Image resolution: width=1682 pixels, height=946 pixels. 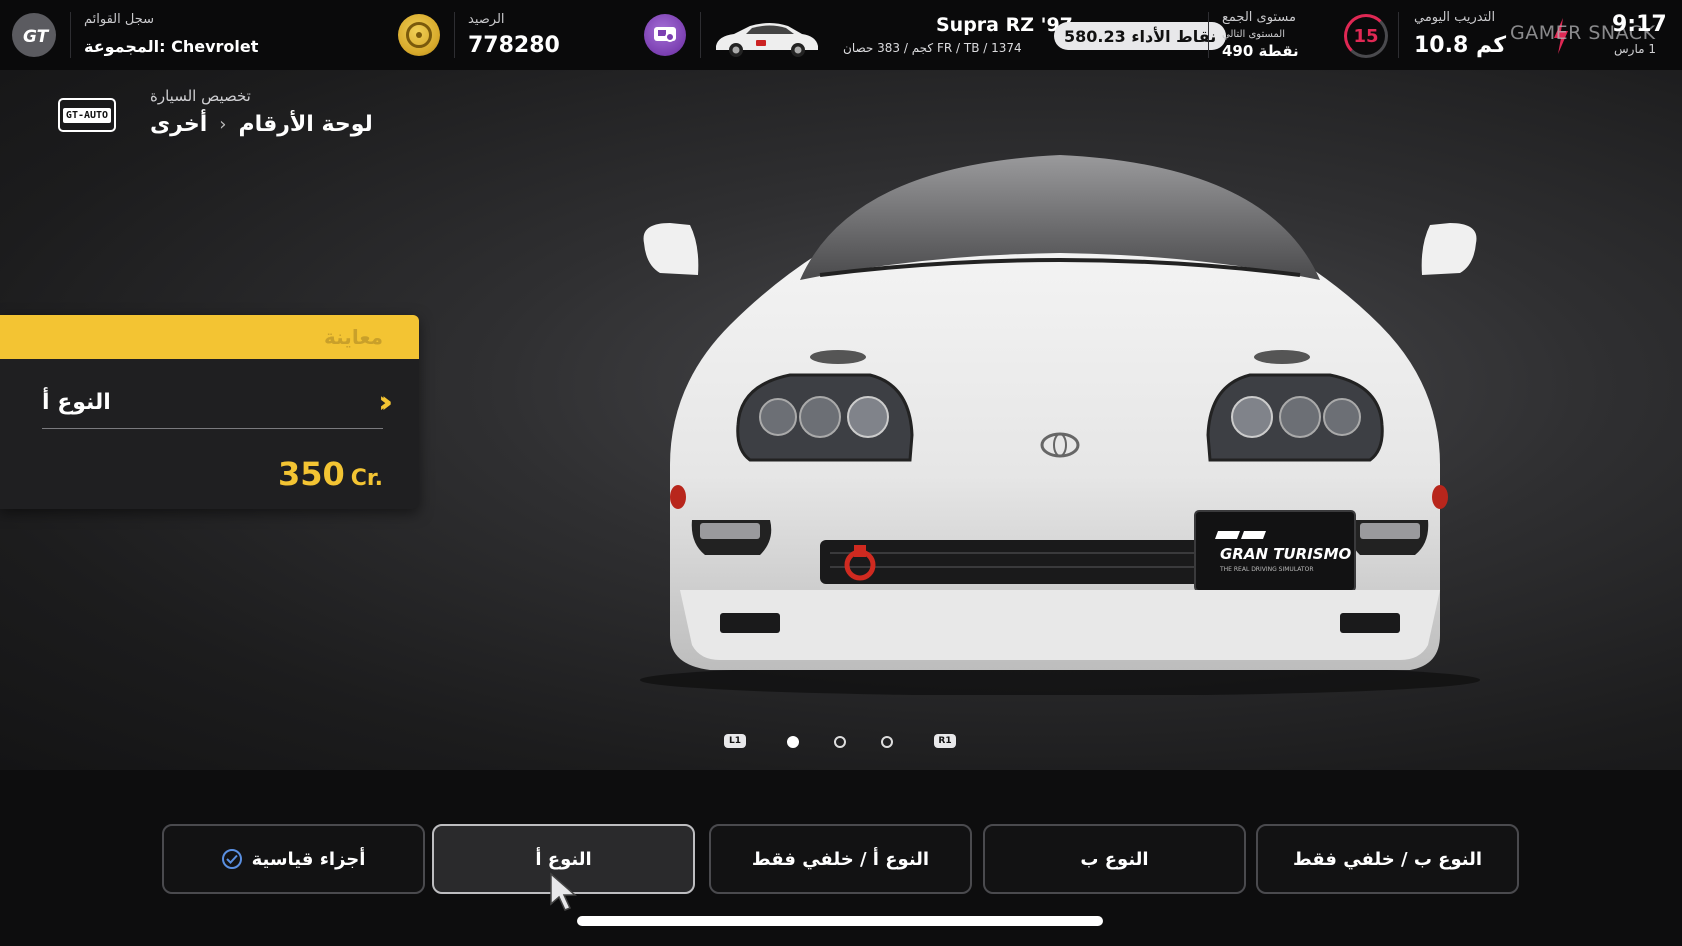 I want to click on chevron-left-icon: ‹, so click(x=223, y=124).